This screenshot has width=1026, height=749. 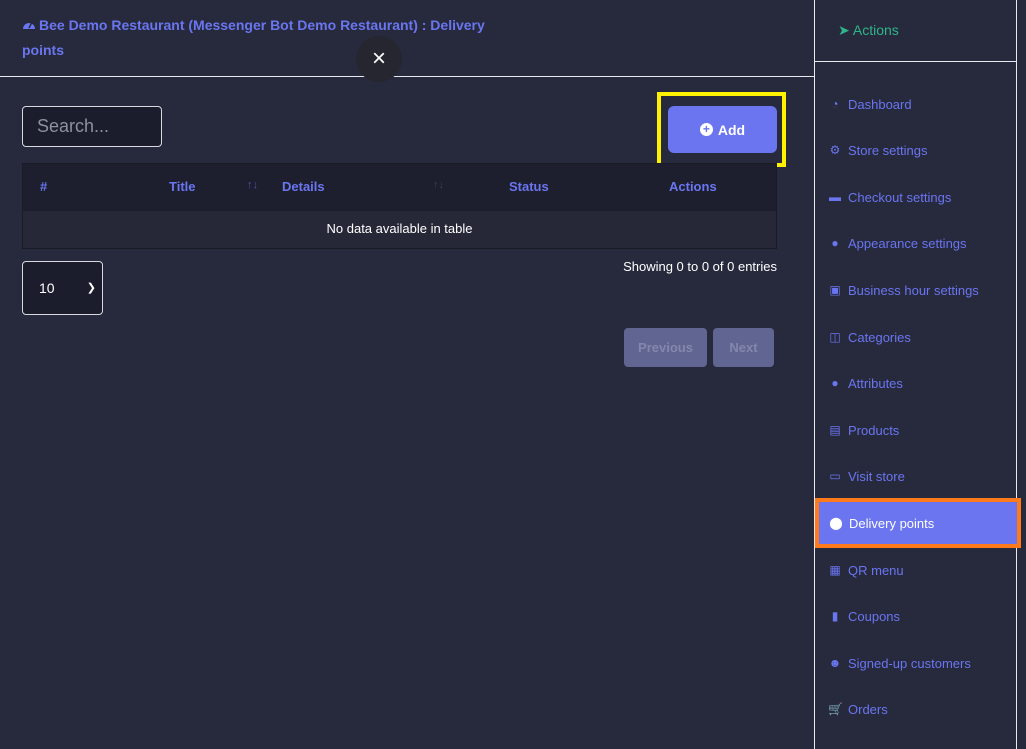 What do you see at coordinates (915, 476) in the screenshot?
I see `sidebar-item-visit-store: ▭ Visit store` at bounding box center [915, 476].